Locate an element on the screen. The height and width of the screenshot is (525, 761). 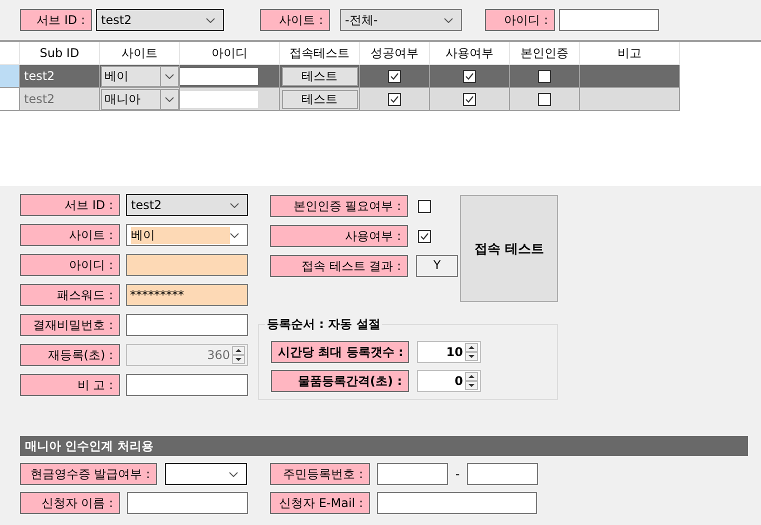
column-header: 접속테스트 is located at coordinates (320, 53).